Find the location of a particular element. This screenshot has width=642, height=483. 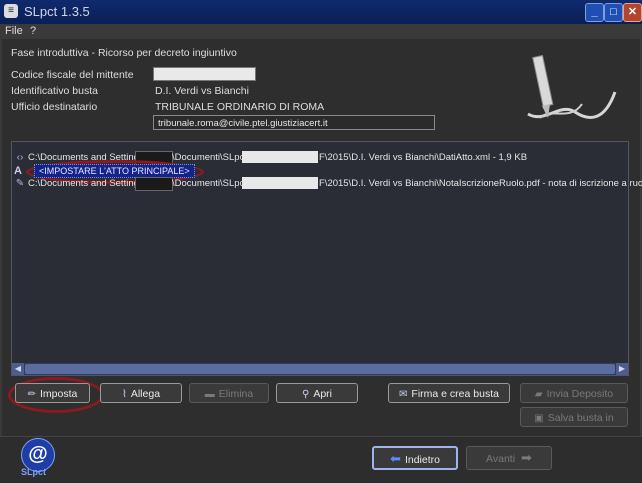

magnifier-icon: ⚲ is located at coordinates (305, 394).